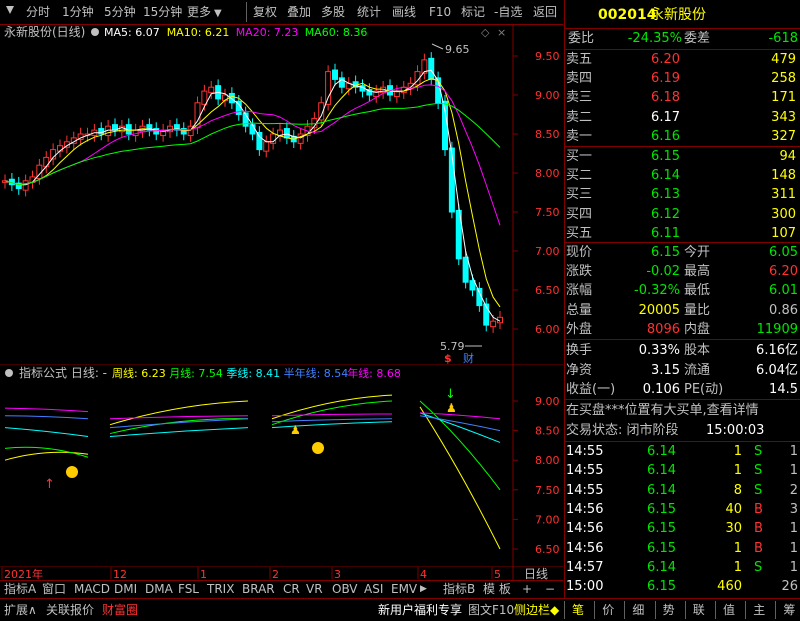  Describe the element at coordinates (345, 589) in the screenshot. I see `tab-obv: OBV` at that location.